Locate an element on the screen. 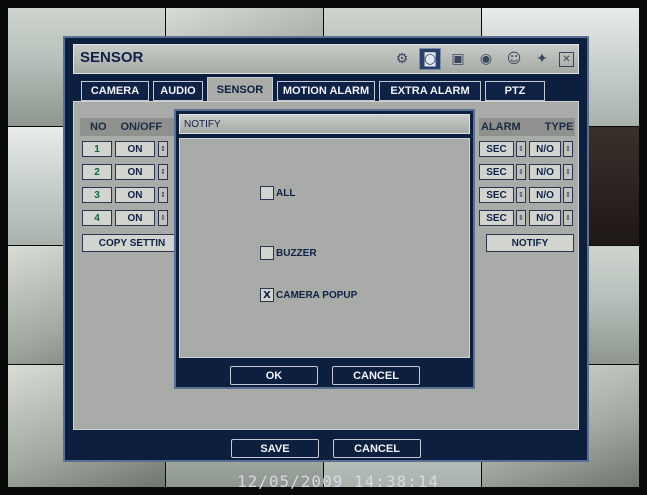 This screenshot has height=495, width=647. row-4-type: N/O is located at coordinates (545, 218).